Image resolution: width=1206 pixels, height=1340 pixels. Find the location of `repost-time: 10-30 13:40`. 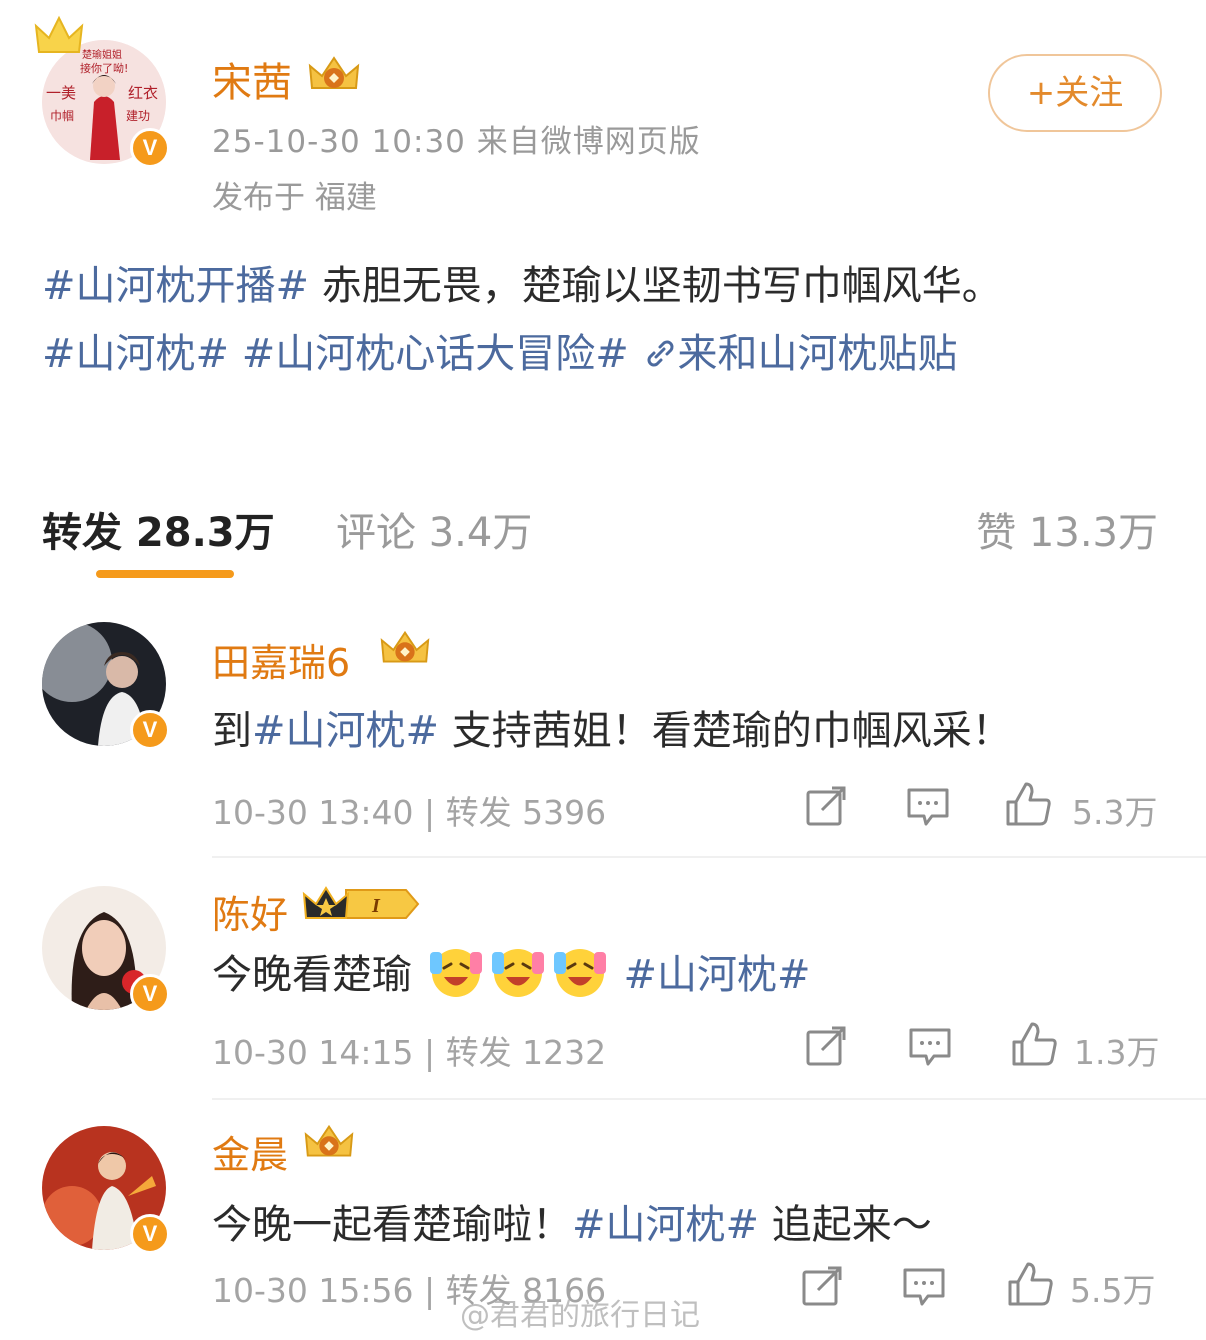

repost-time: 10-30 13:40 is located at coordinates (313, 812).